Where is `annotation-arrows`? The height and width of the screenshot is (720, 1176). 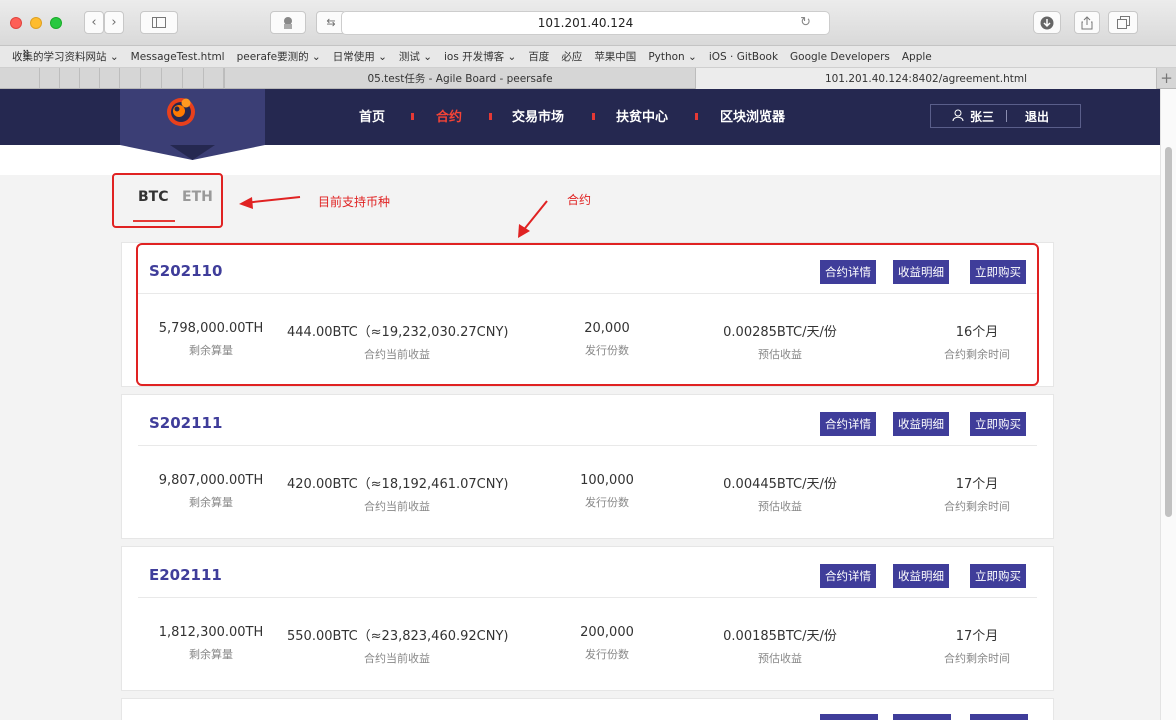
annotation-arrows is located at coordinates (393, 217).